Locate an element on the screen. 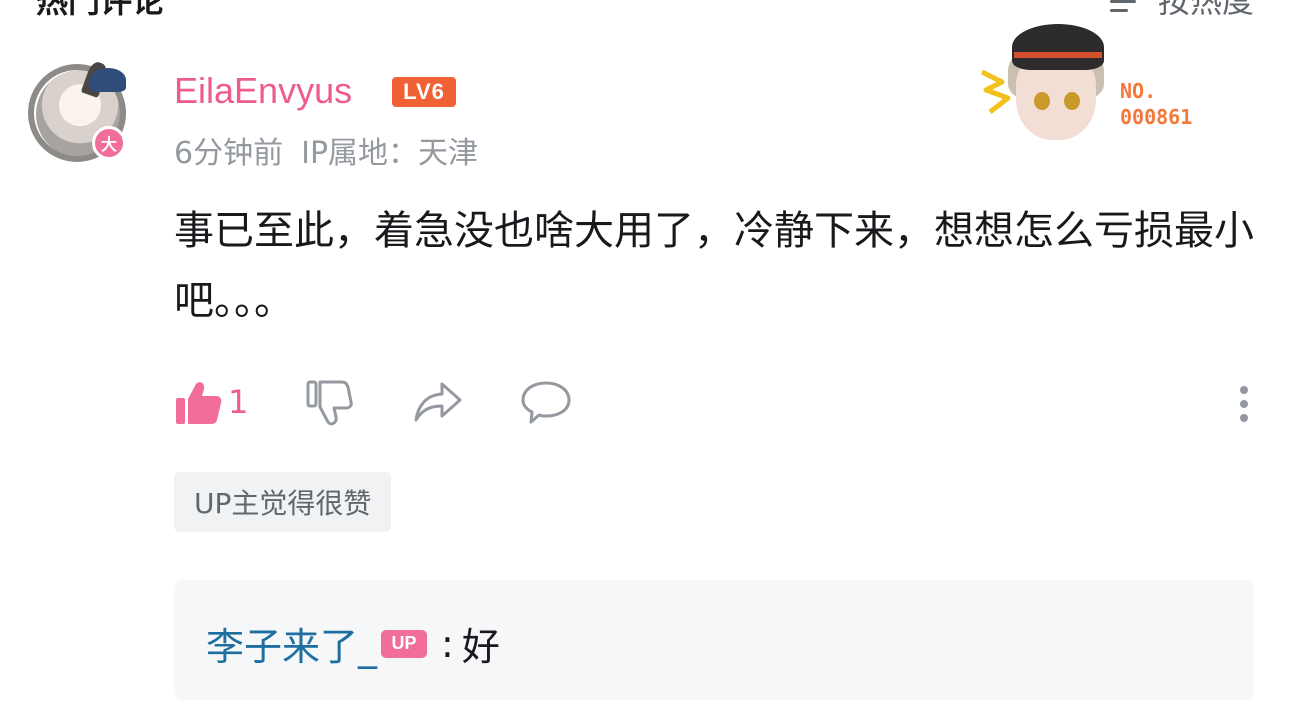 The height and width of the screenshot is (717, 1290). avatar-vip-badge: 大 is located at coordinates (109, 143).